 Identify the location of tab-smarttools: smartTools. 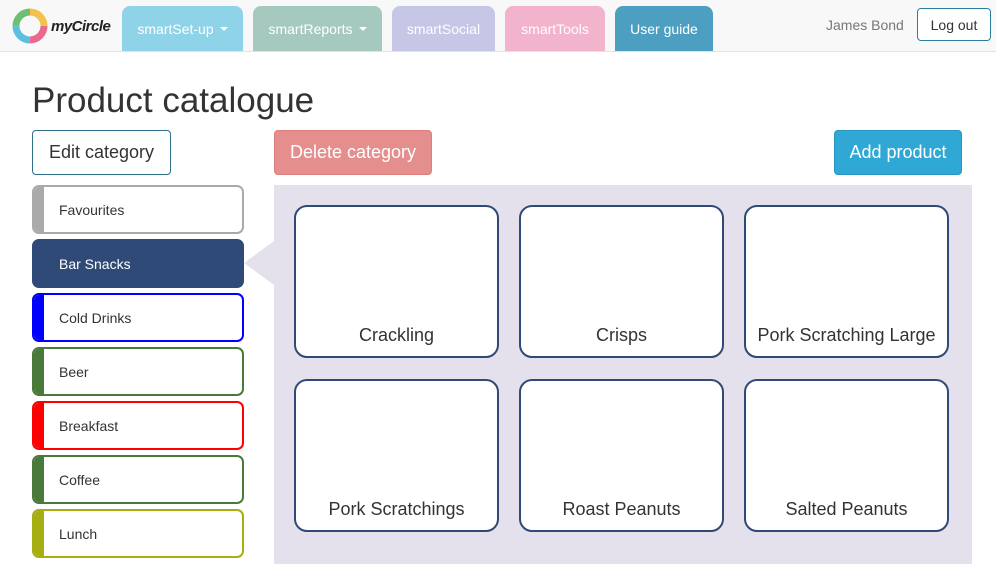
(555, 28).